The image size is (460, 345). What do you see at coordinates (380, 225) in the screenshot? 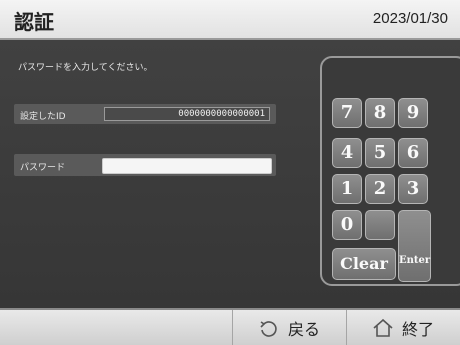
I see `key-blank` at bounding box center [380, 225].